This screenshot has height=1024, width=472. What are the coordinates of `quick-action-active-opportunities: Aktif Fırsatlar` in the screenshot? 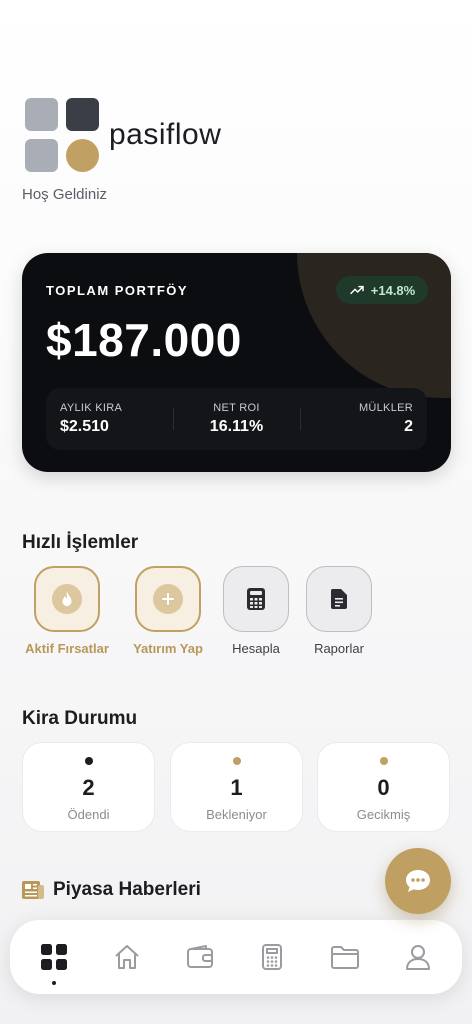 It's located at (67, 611).